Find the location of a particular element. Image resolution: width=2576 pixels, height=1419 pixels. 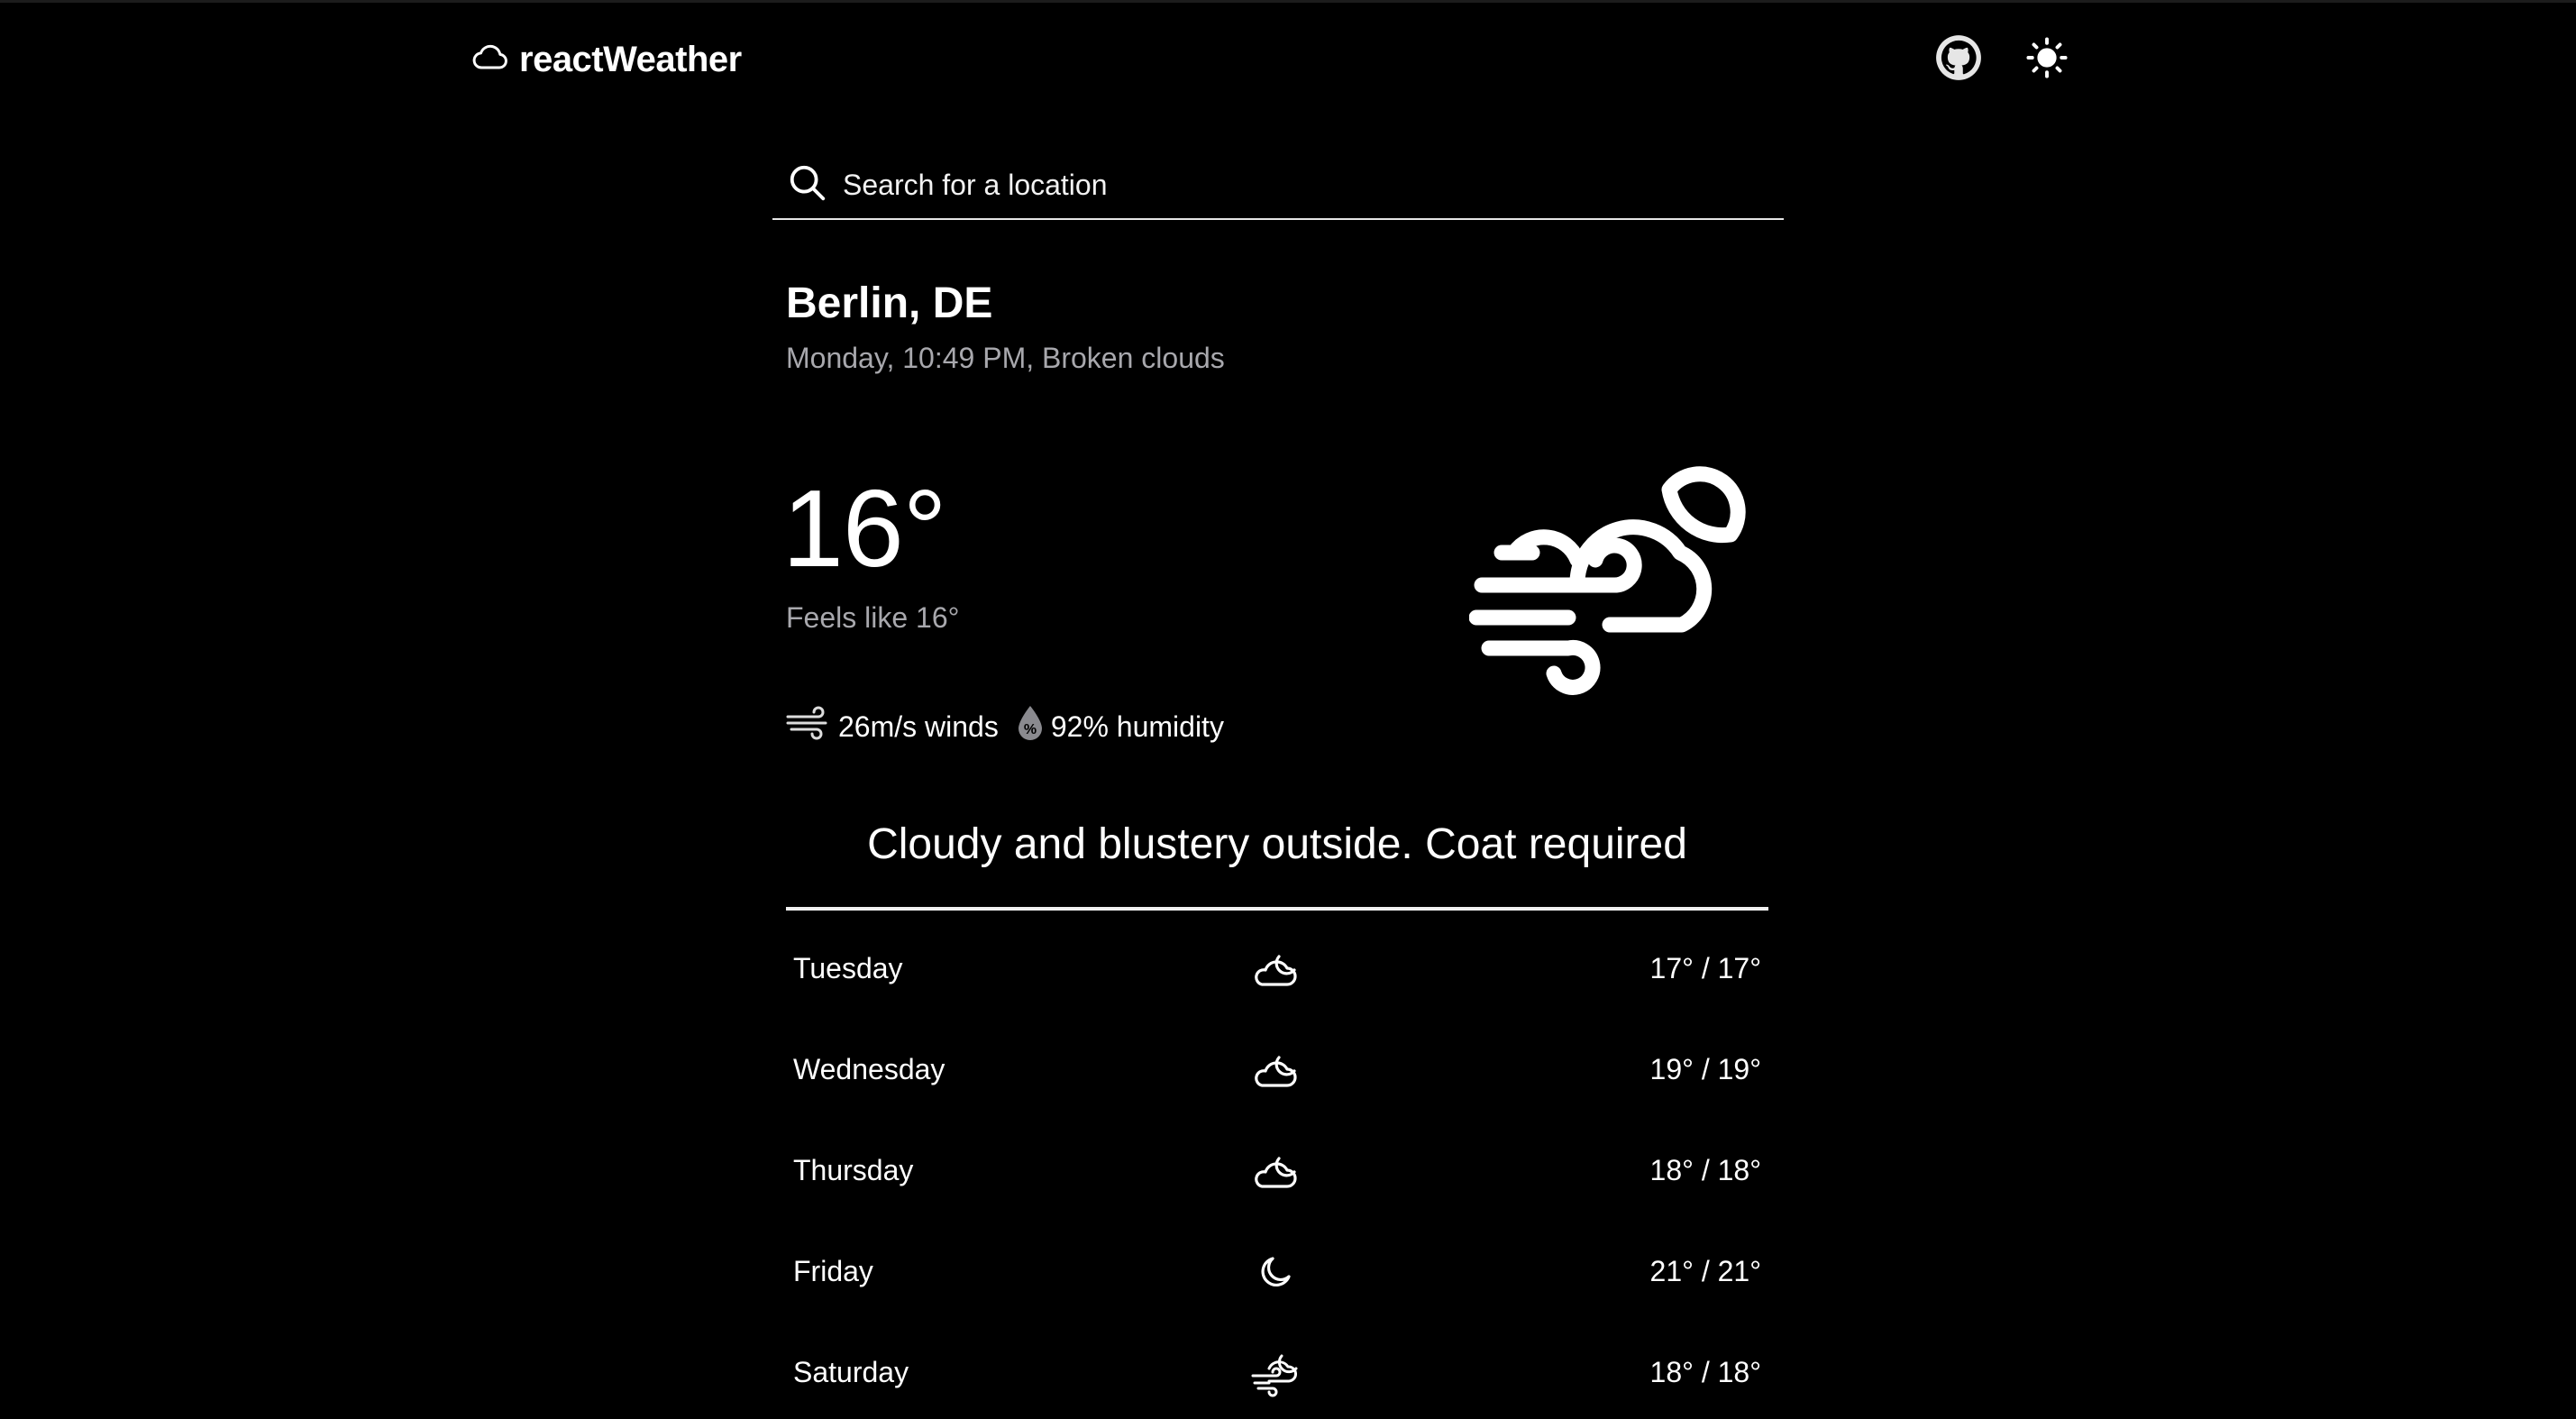

cloud-wind-moon-icon is located at coordinates (1276, 1372).